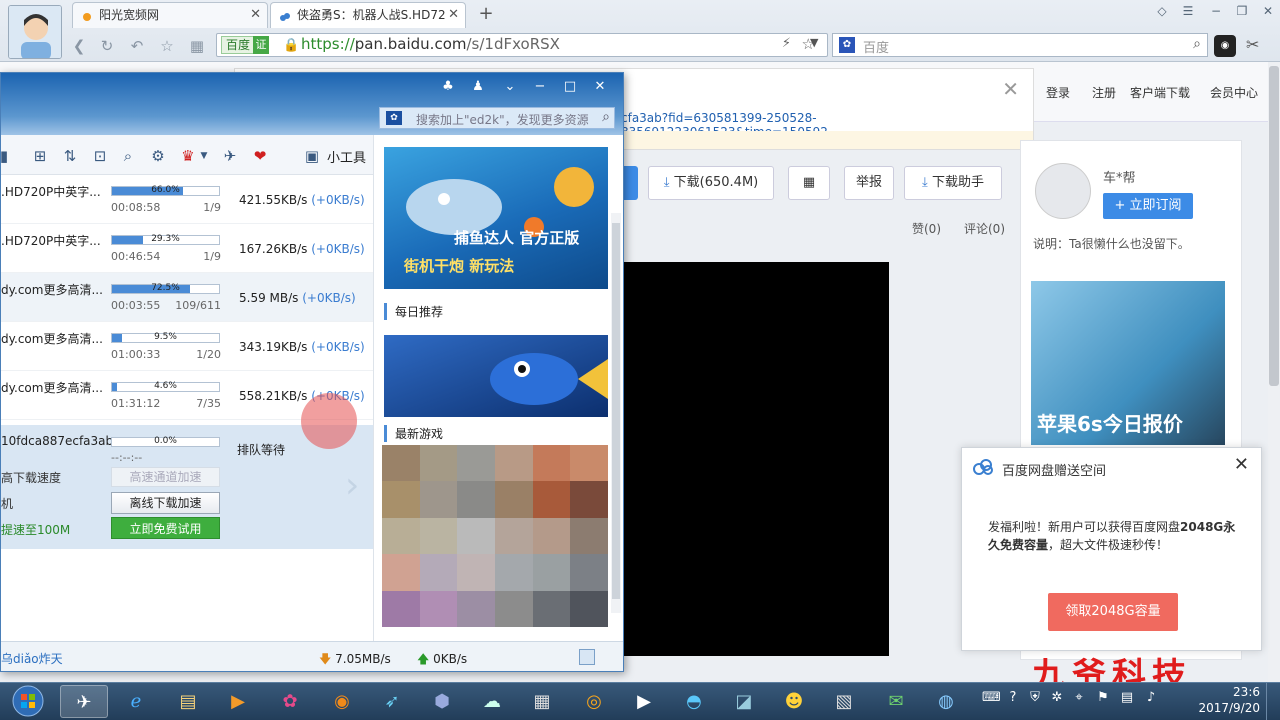 The height and width of the screenshot is (720, 1280). I want to click on gear-icon: ⚙, so click(158, 156).